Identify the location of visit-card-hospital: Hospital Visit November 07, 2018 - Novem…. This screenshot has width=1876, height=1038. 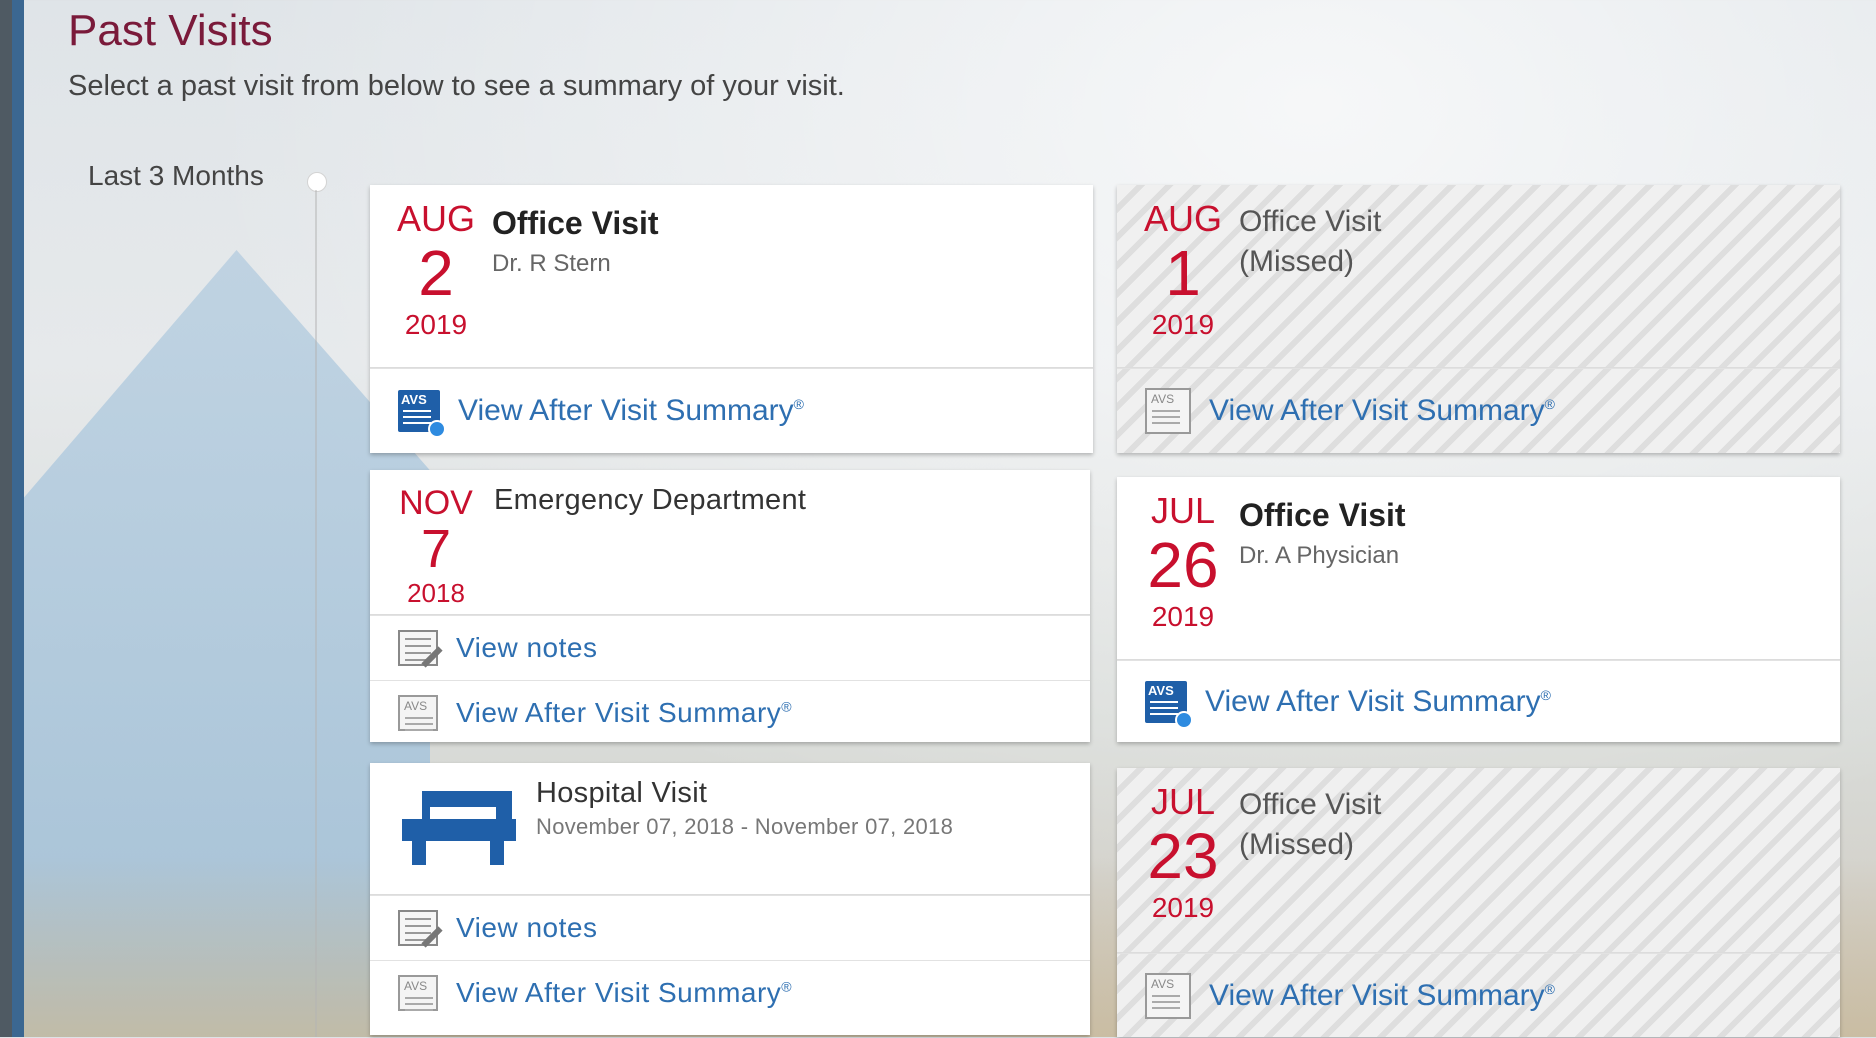
(730, 899).